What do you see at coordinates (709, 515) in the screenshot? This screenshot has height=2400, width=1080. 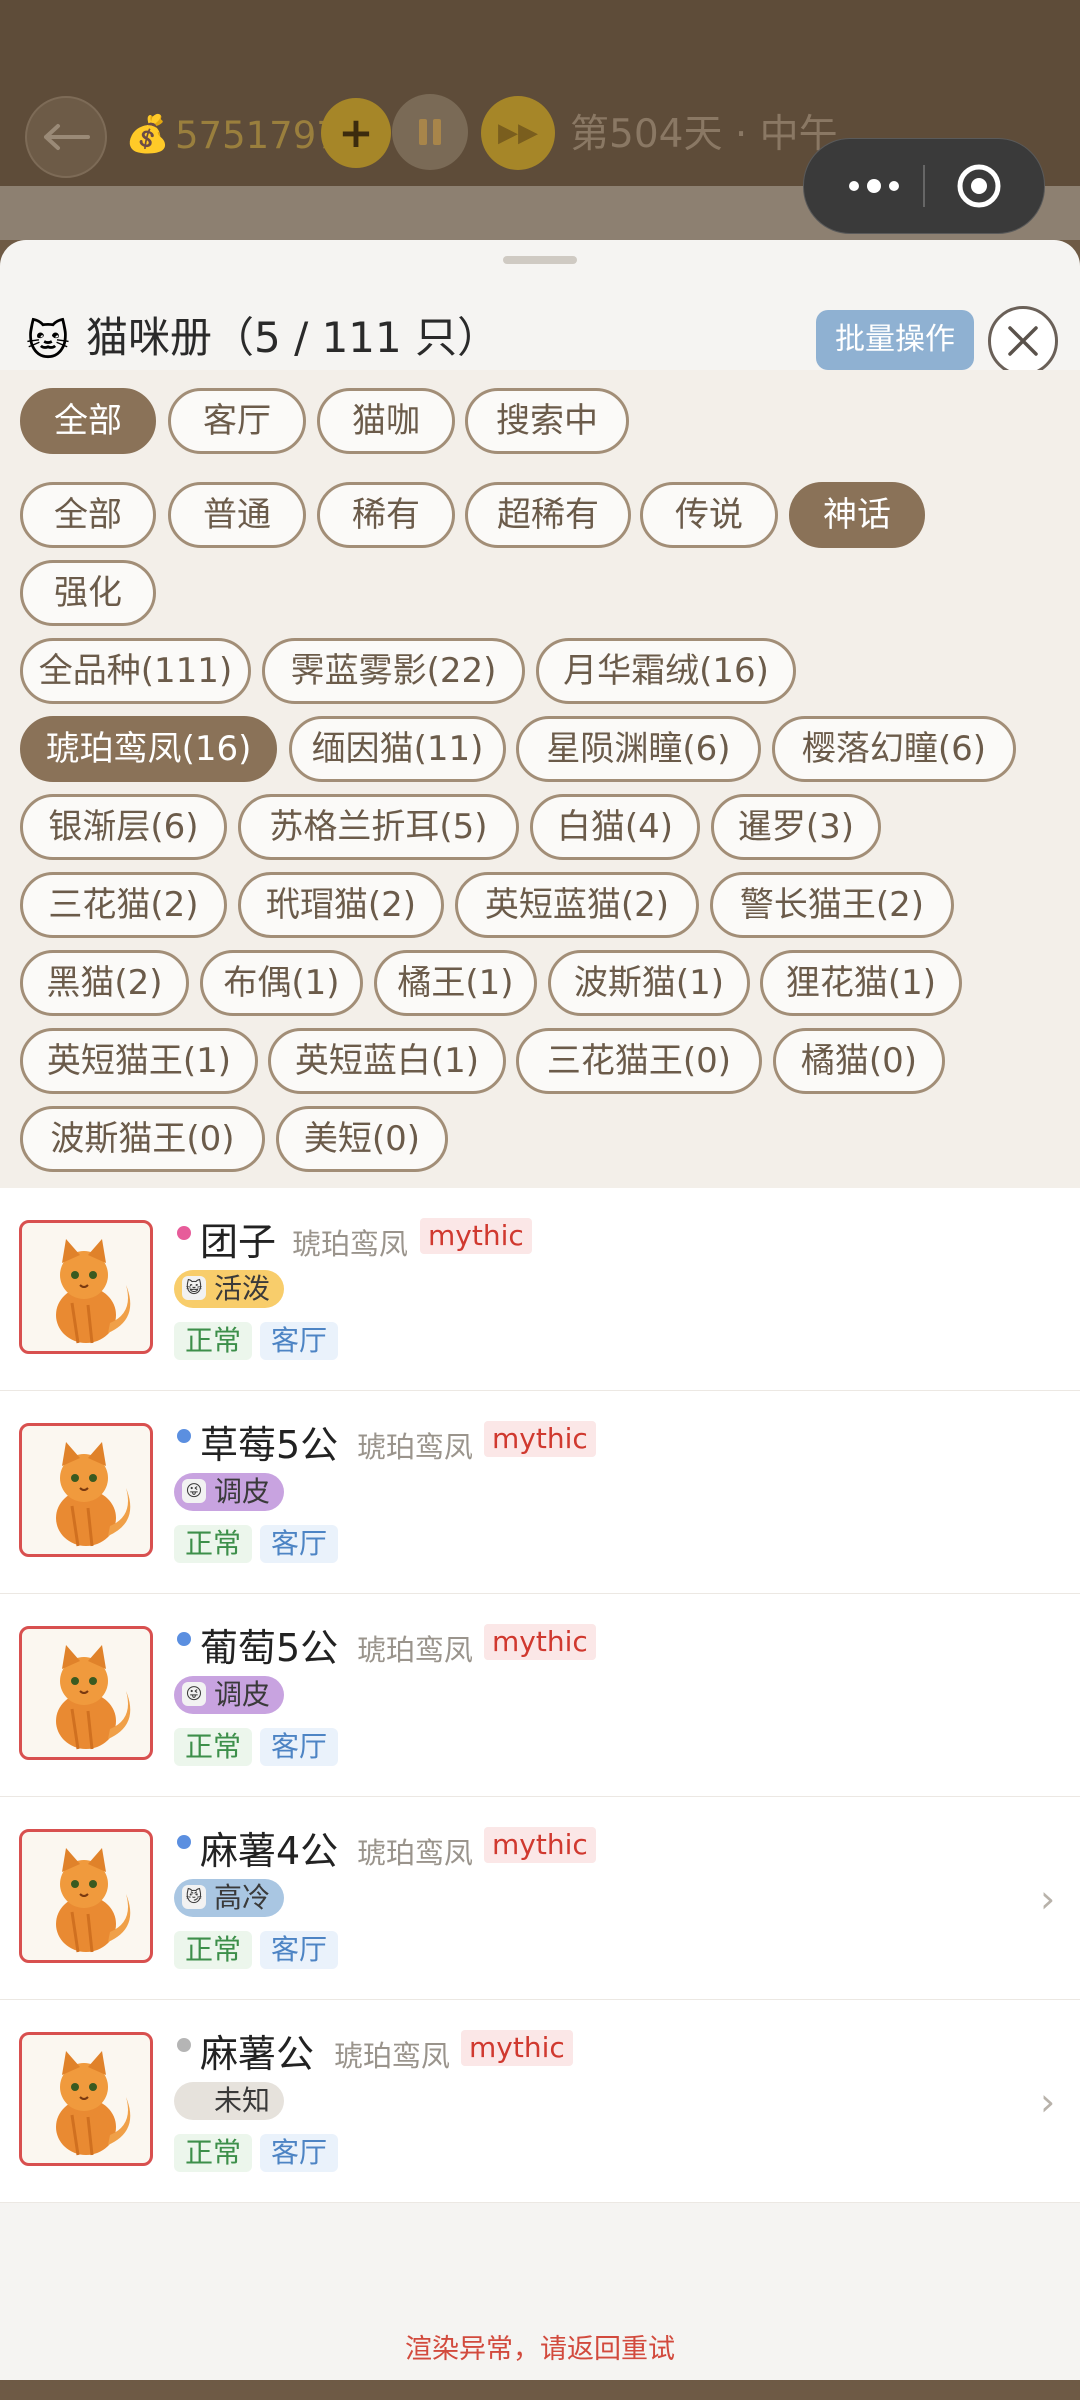 I see `rarity-filter-legend: 传说` at bounding box center [709, 515].